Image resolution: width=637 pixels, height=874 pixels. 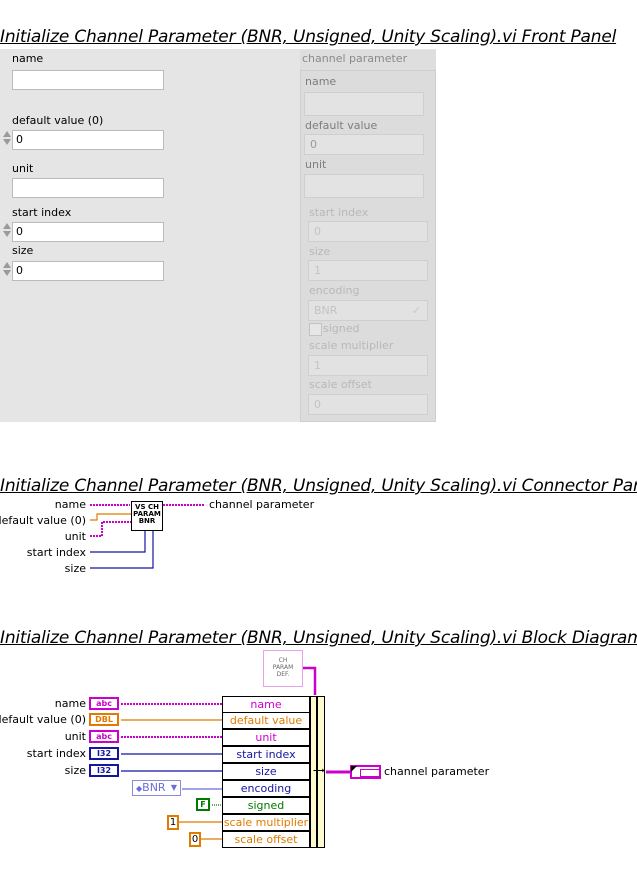 What do you see at coordinates (310, 680) in the screenshot?
I see `bd-typedef-wire` at bounding box center [310, 680].